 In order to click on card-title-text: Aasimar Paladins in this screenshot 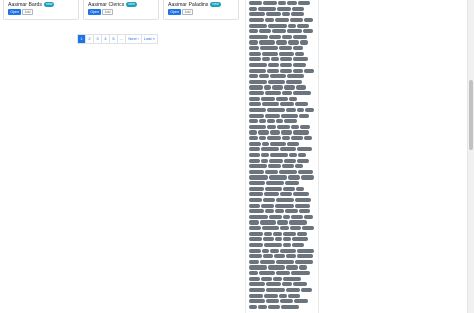, I will do `click(188, 5)`.